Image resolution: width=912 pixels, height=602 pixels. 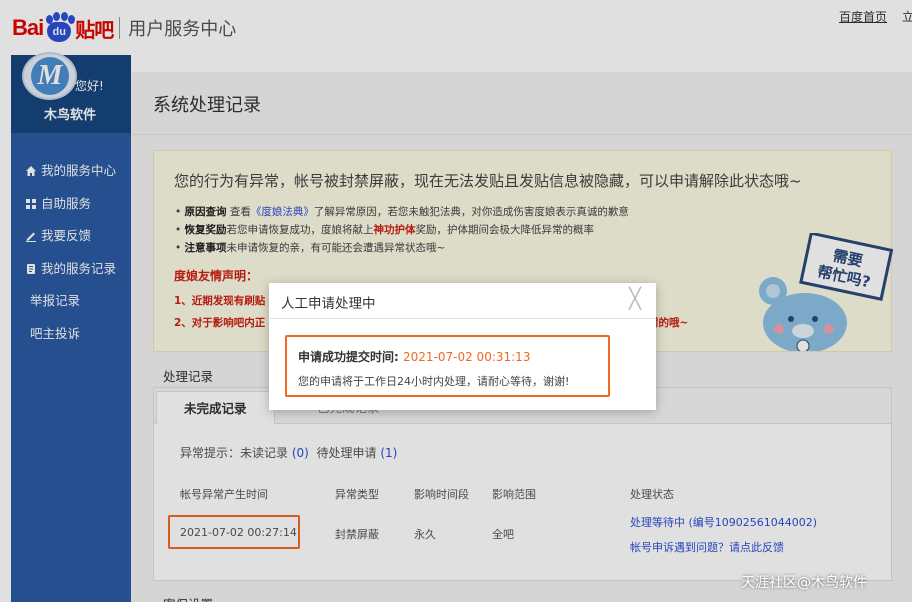 What do you see at coordinates (804, 583) in the screenshot?
I see `watermark: 天涯社区@木鸟软件` at bounding box center [804, 583].